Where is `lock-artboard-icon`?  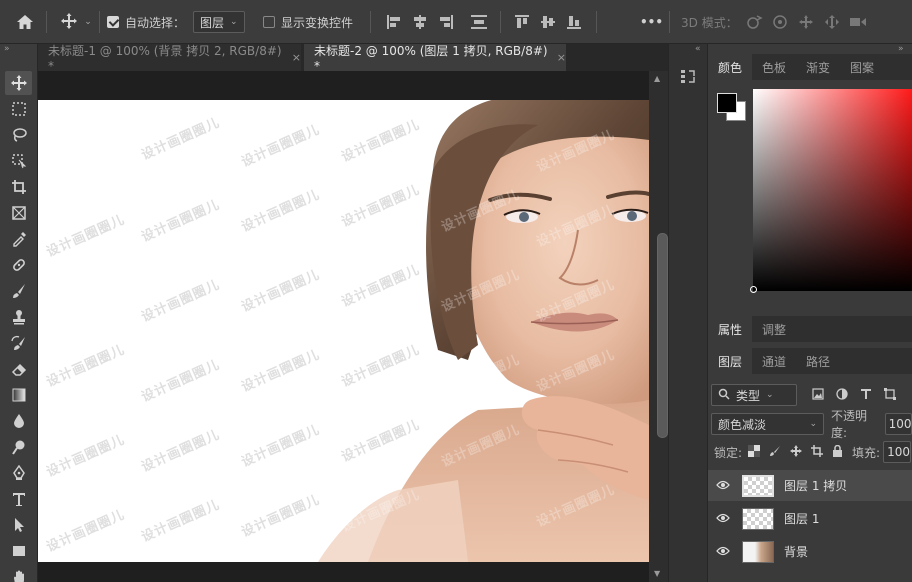
lock-artboard-icon is located at coordinates (817, 452).